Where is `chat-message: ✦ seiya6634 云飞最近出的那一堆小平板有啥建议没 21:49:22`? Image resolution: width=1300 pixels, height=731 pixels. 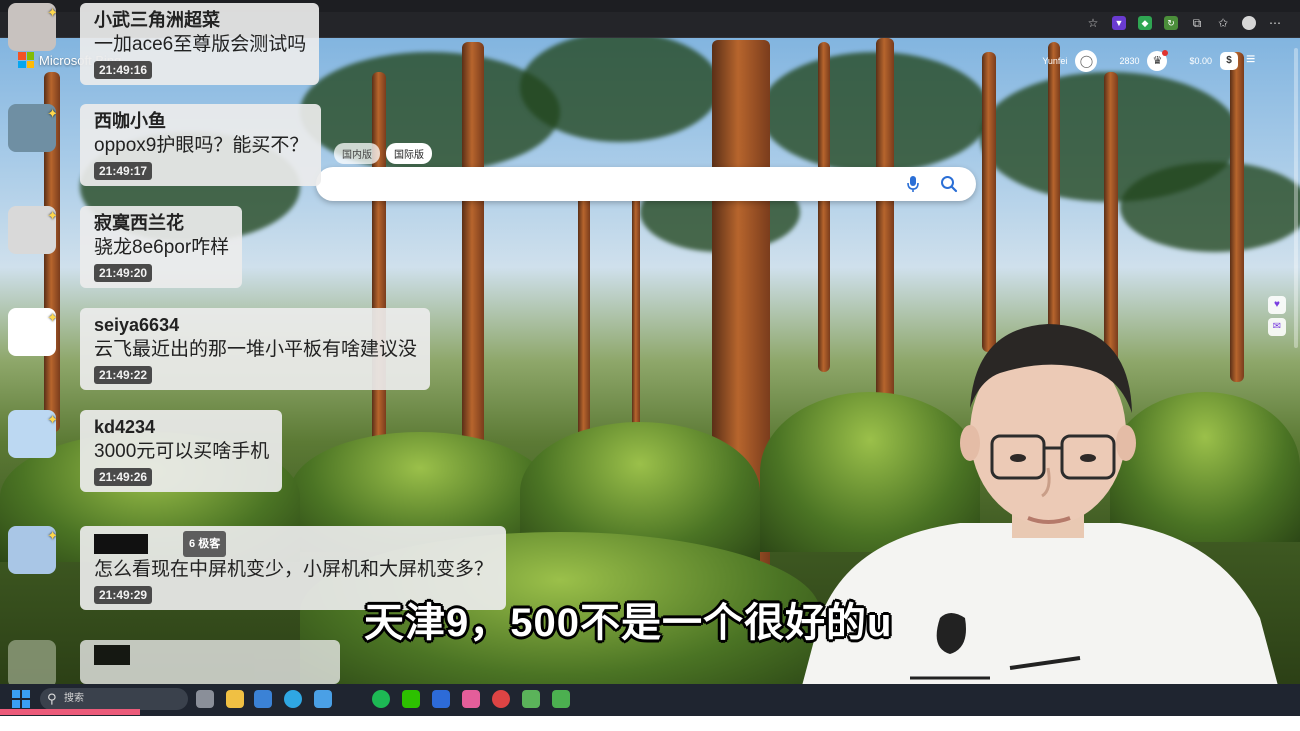 chat-message: ✦ seiya6634 云飞最近出的那一堆小平板有啥建议没 21:49:22 is located at coordinates (219, 349).